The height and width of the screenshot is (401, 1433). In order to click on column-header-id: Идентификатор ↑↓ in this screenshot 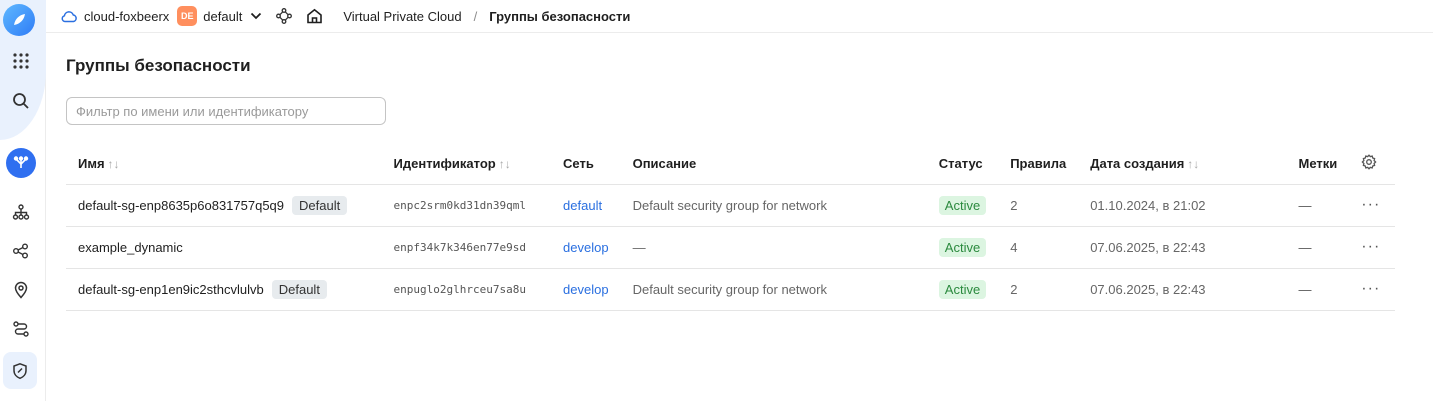, I will do `click(466, 164)`.